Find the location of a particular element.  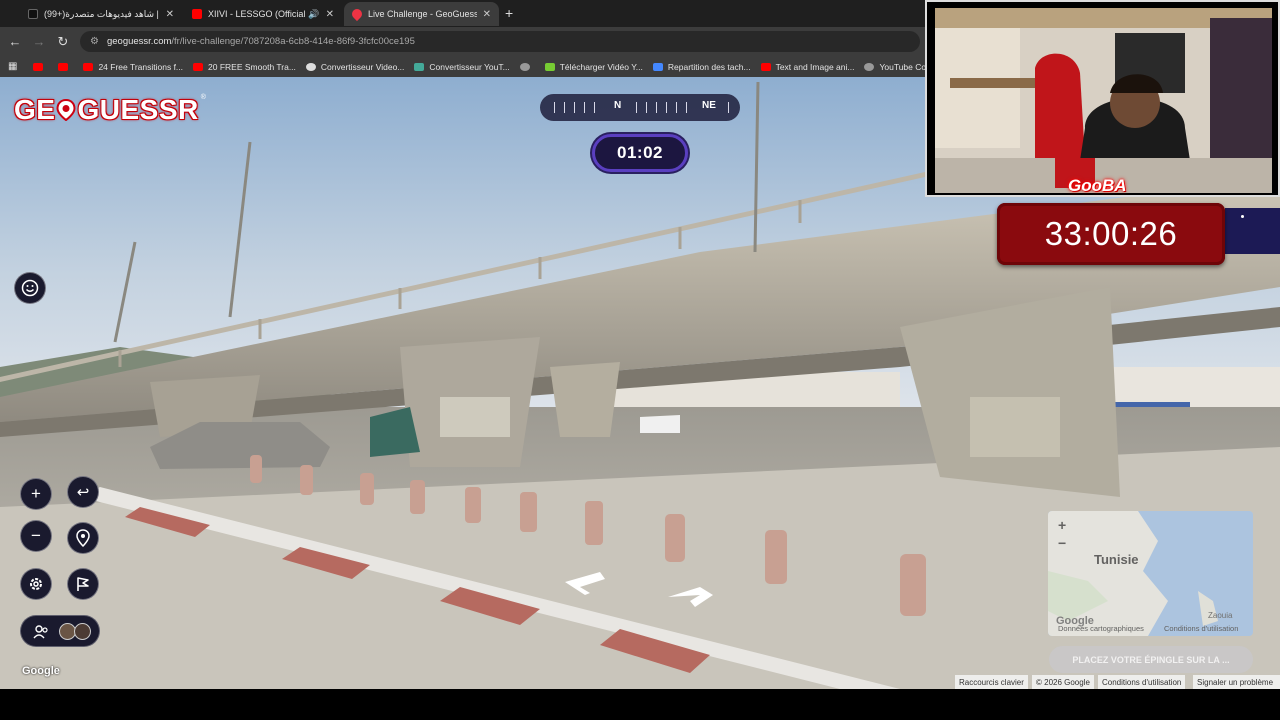

webcam-feed is located at coordinates (1103, 100).